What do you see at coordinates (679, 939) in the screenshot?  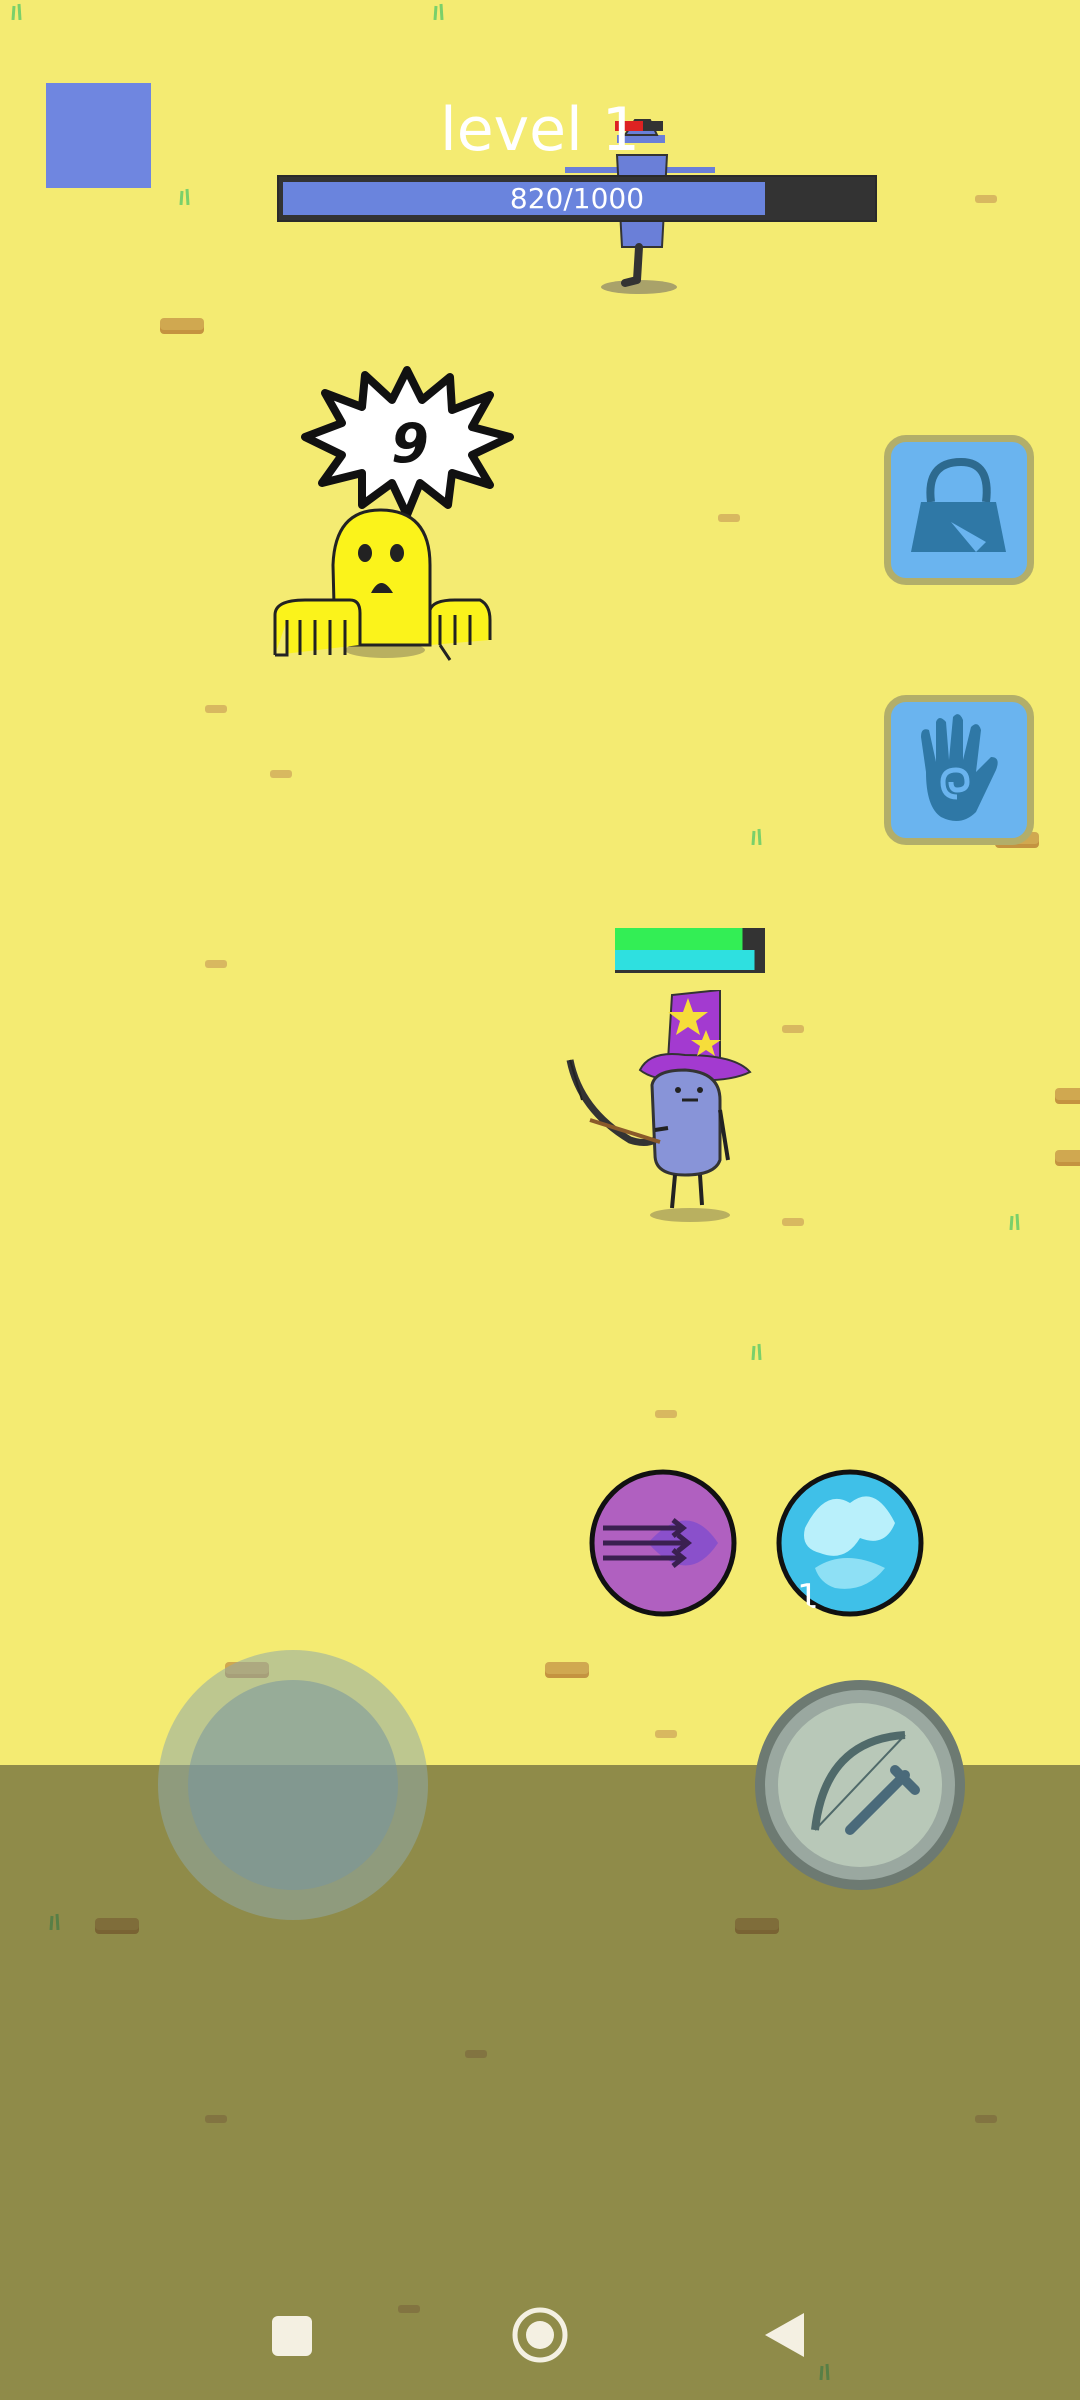 I see `health-bar` at bounding box center [679, 939].